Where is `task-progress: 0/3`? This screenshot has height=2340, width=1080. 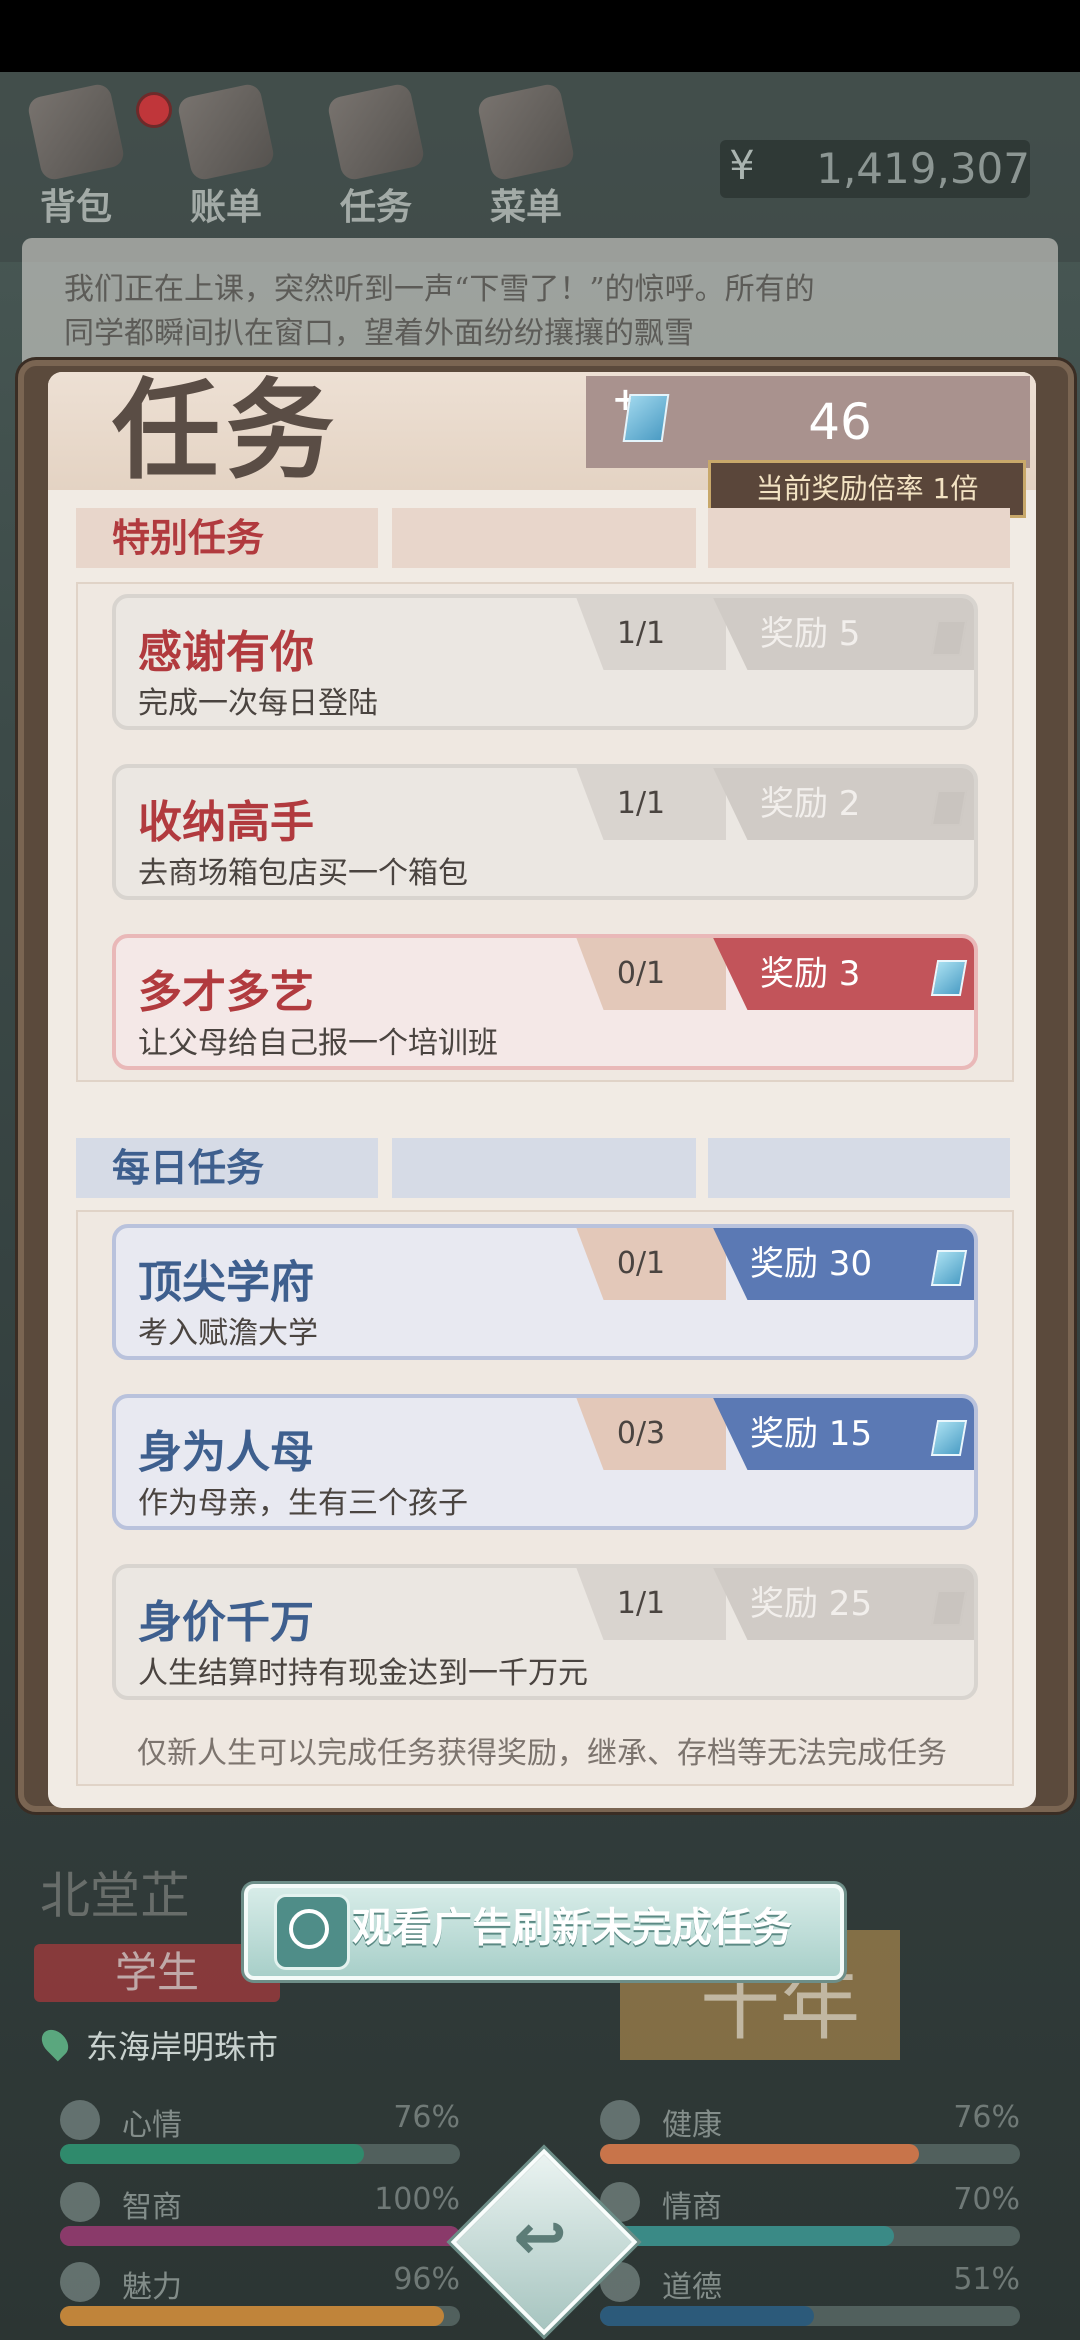
task-progress: 0/3 is located at coordinates (651, 1434).